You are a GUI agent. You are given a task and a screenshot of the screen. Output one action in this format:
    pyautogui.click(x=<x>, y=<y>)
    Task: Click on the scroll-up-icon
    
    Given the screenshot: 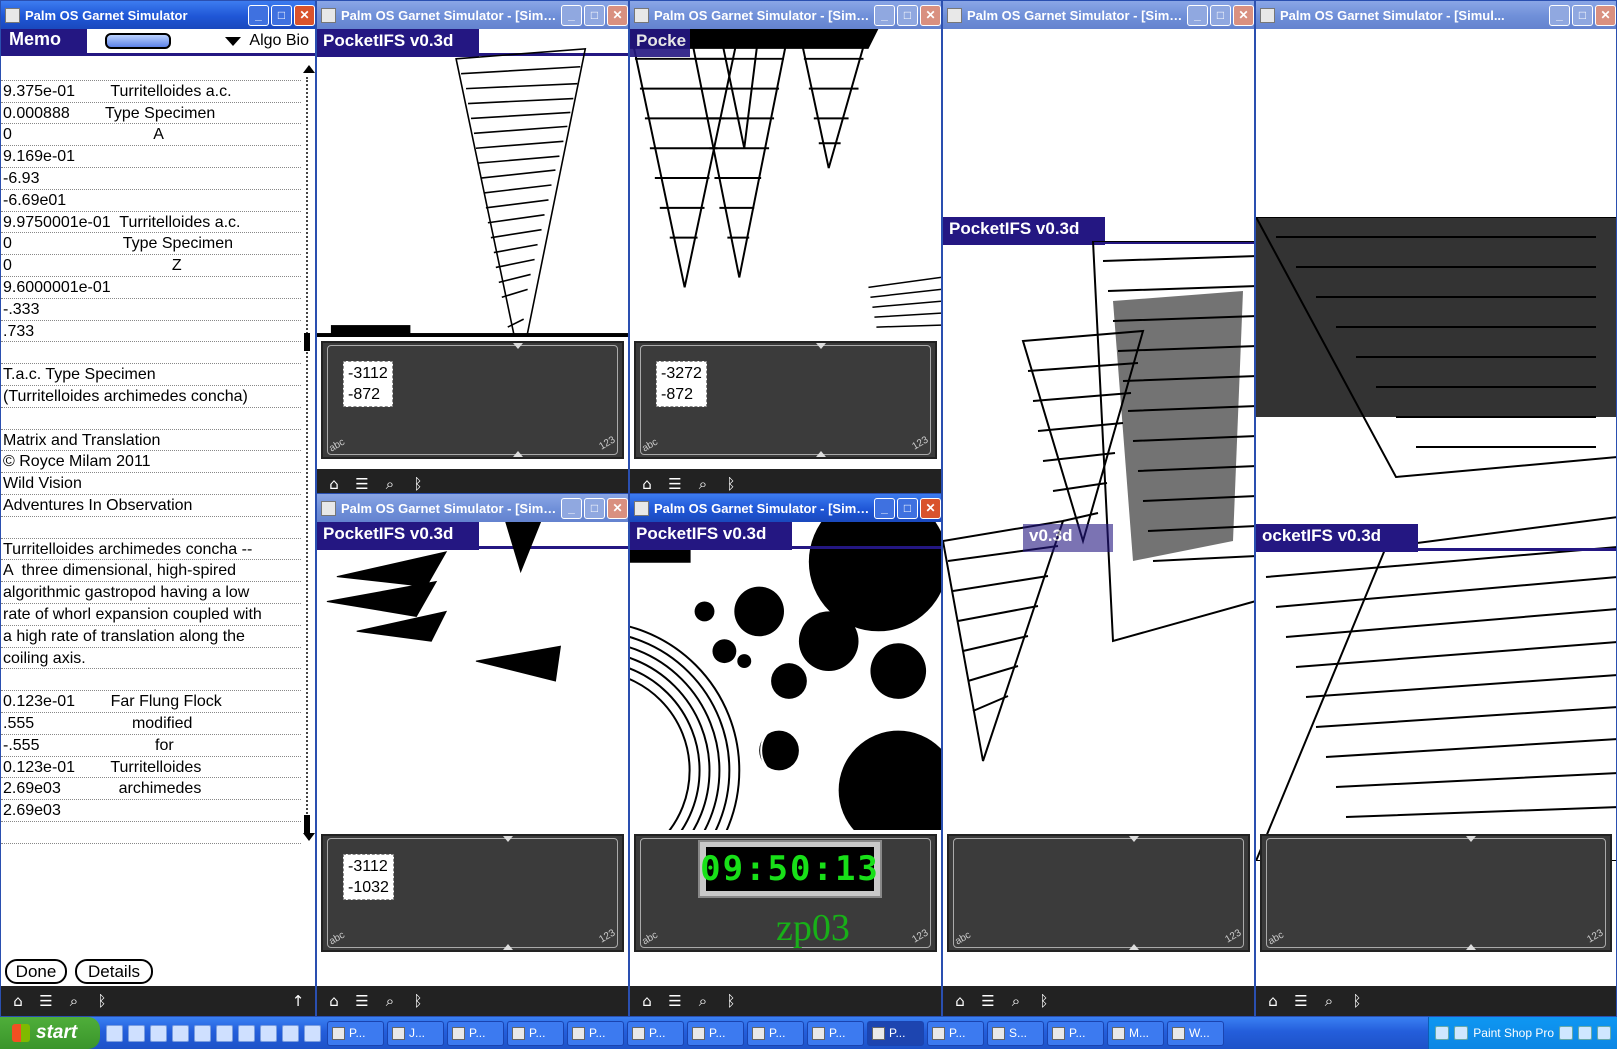 What is the action you would take?
    pyautogui.click(x=309, y=69)
    